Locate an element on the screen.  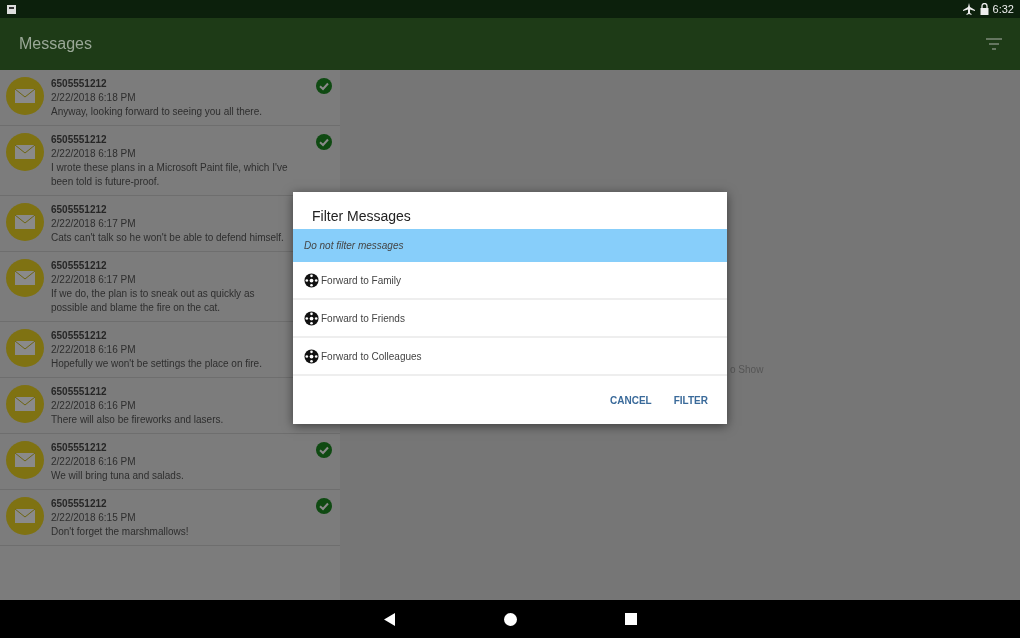
airplane-icon is located at coordinates (968, 9).